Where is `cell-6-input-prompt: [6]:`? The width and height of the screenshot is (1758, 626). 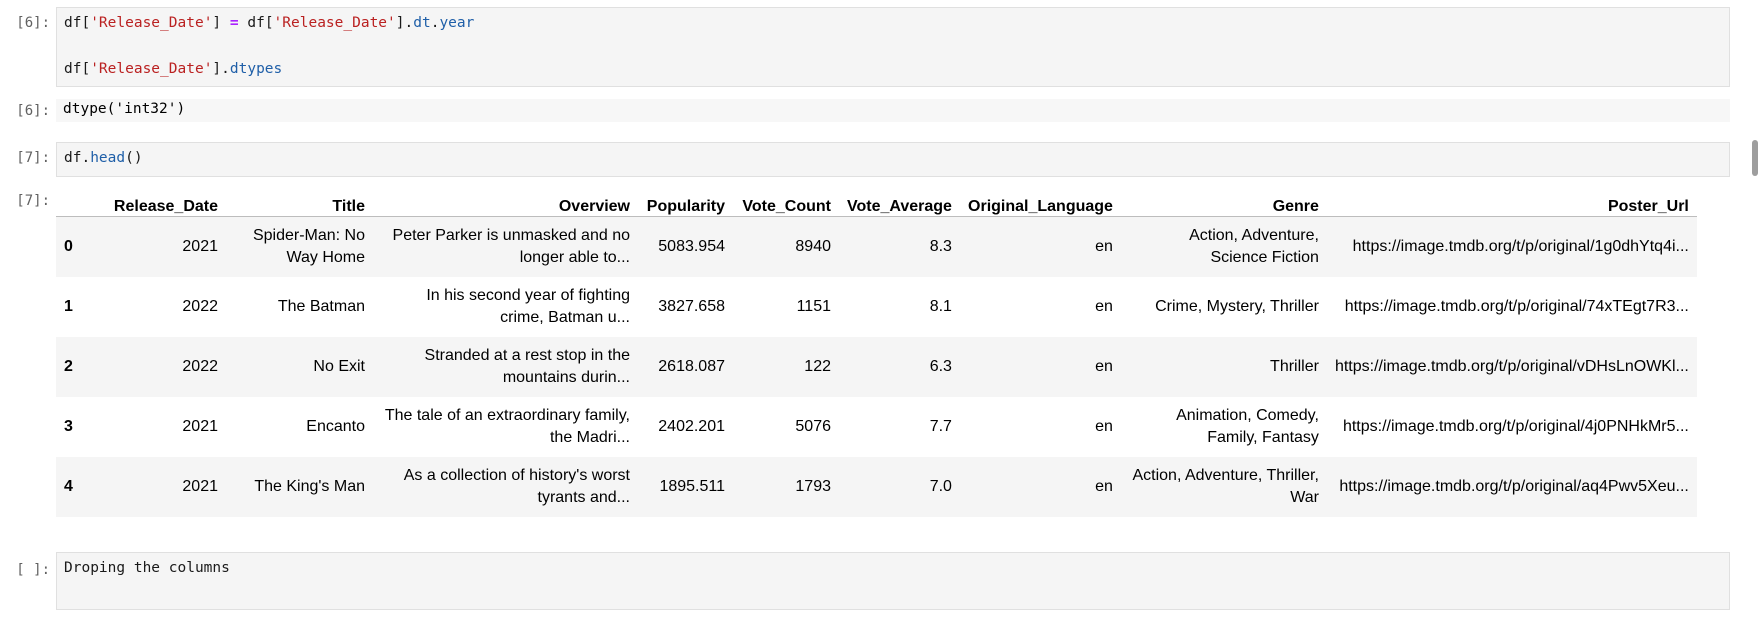 cell-6-input-prompt: [6]: is located at coordinates (33, 23).